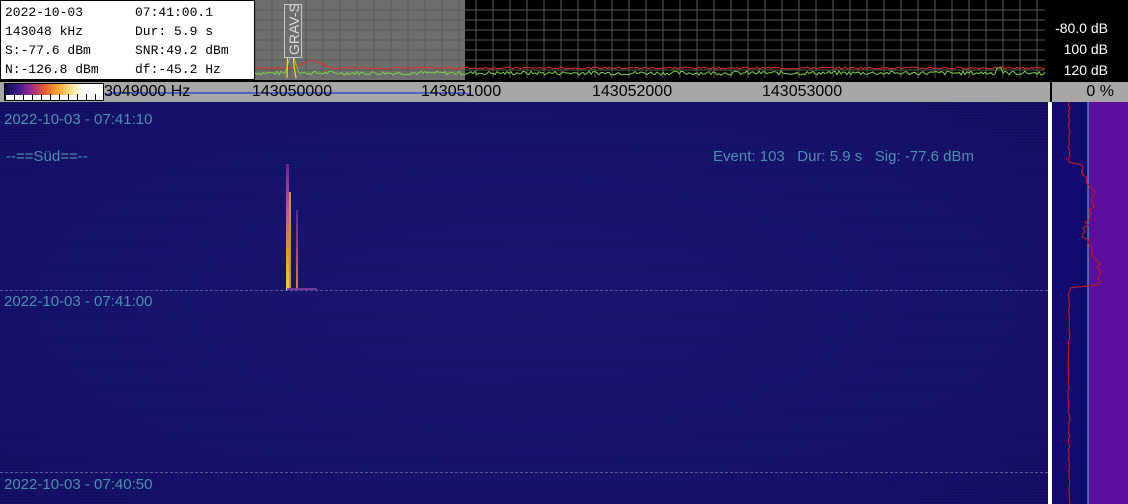  What do you see at coordinates (54, 92) in the screenshot?
I see `color-palette-scale` at bounding box center [54, 92].